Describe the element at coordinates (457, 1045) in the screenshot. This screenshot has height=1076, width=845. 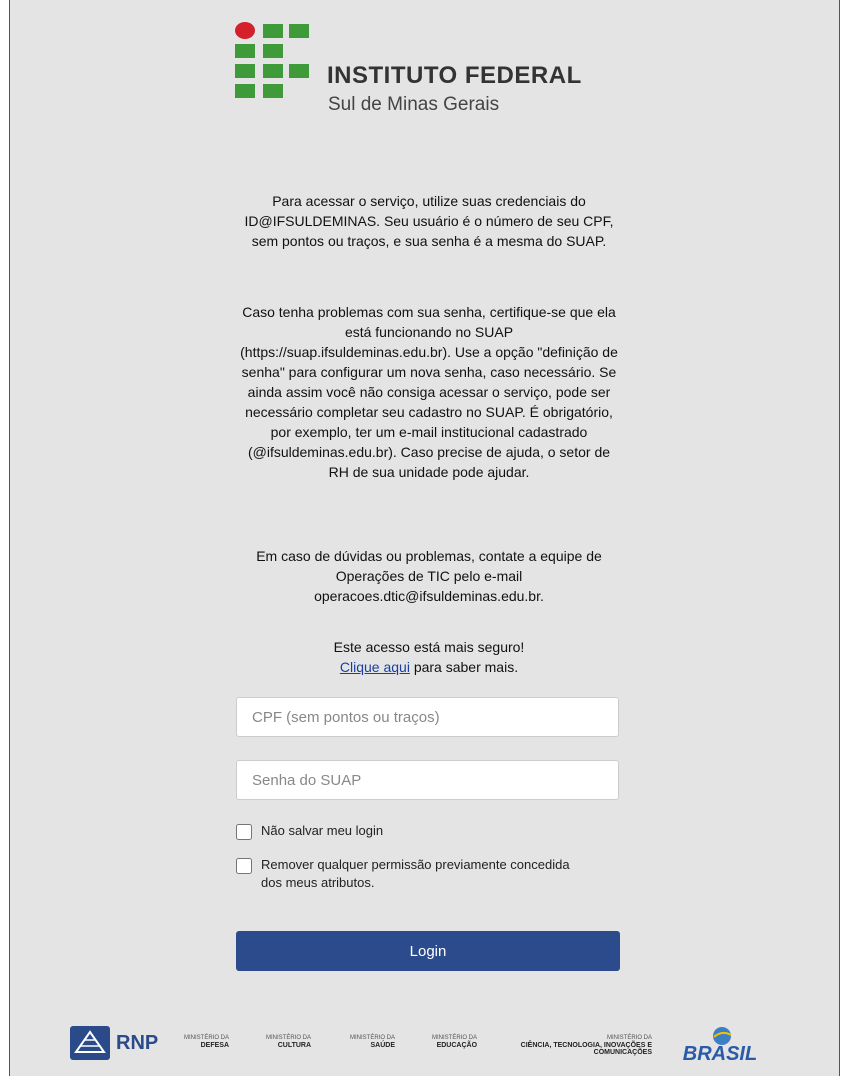
I see `ministry-name: EDUCAÇÃO` at that location.